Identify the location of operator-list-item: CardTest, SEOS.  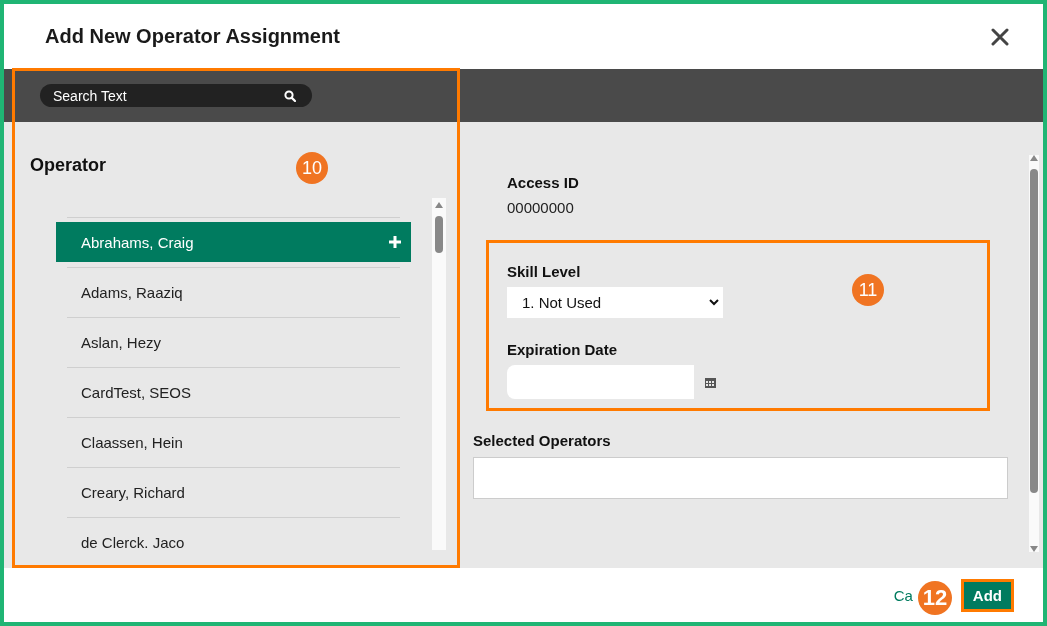
(233, 392).